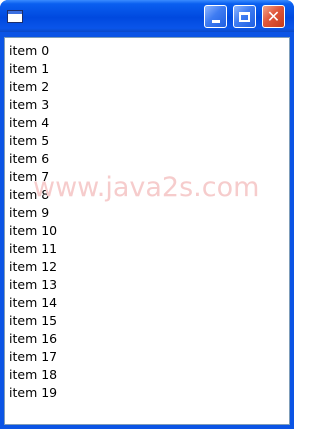  Describe the element at coordinates (33, 87) in the screenshot. I see `list-item: item 2` at that location.